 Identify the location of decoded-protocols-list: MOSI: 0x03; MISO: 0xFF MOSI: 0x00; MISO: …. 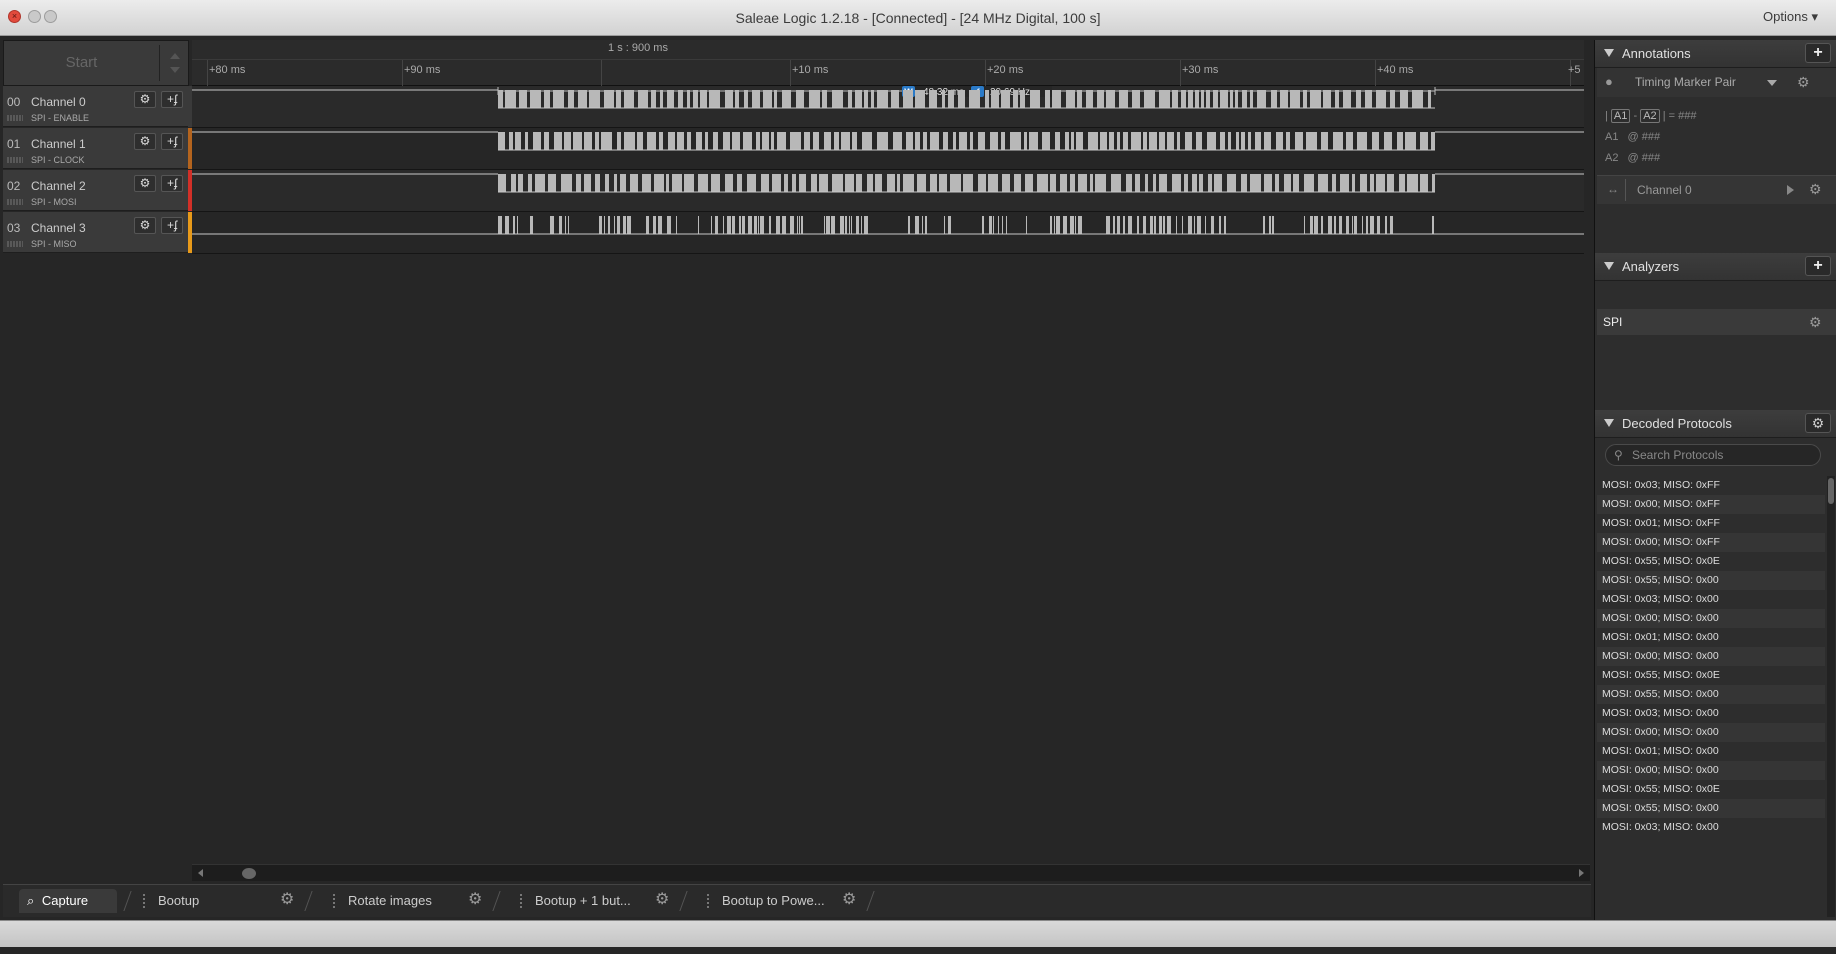
(1711, 715).